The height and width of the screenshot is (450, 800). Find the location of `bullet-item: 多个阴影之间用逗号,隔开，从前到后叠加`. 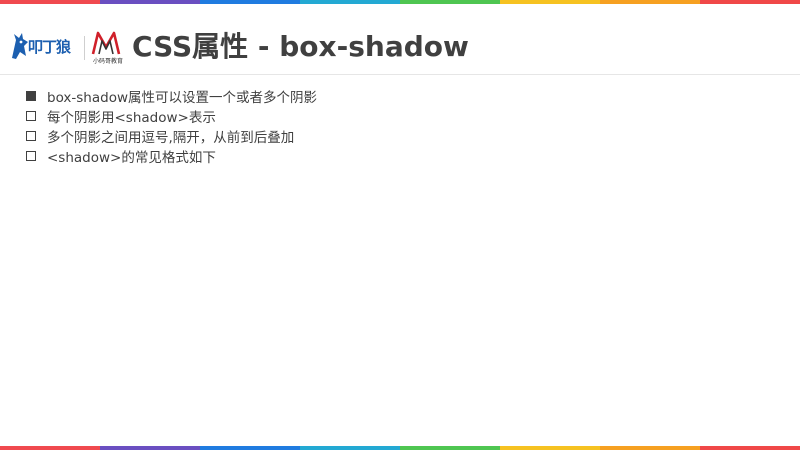

bullet-item: 多个阴影之间用逗号,隔开，从前到后叠加 is located at coordinates (171, 136).